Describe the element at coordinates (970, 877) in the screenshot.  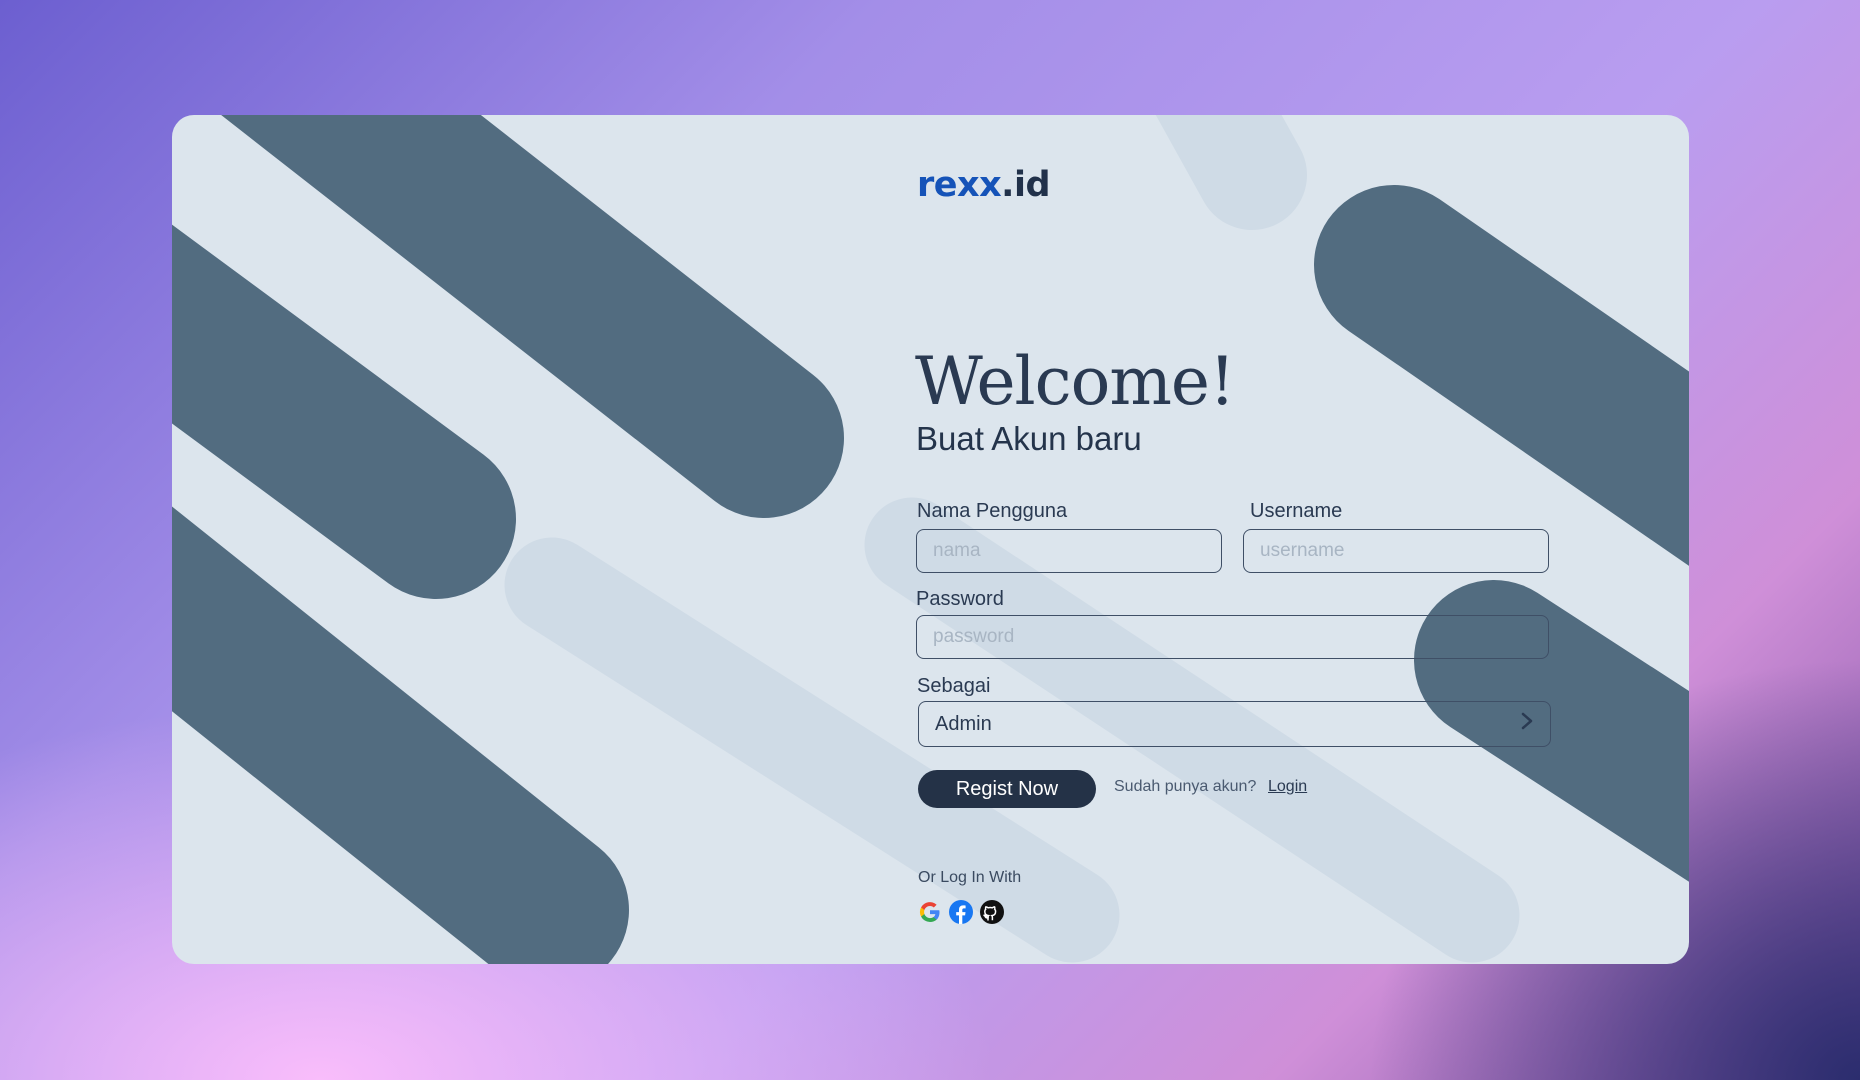
I see `social-login-label: Or Log In With` at that location.